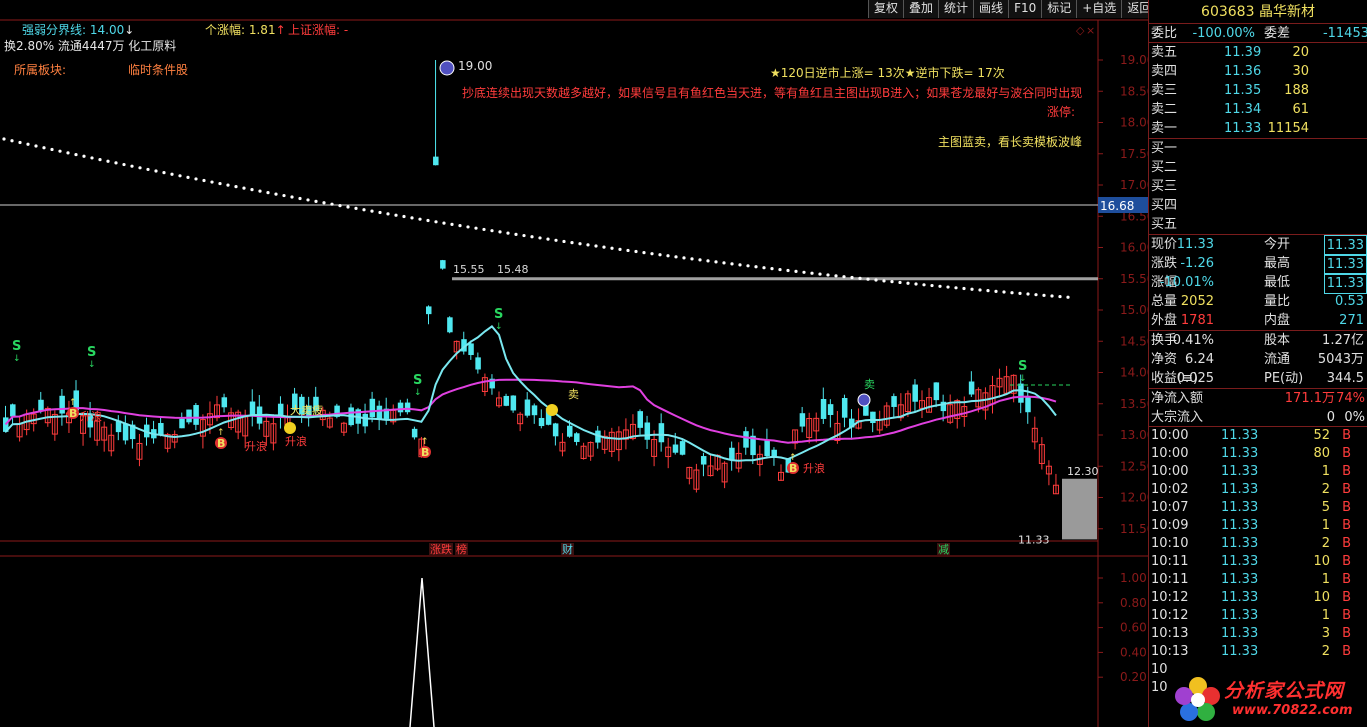 The height and width of the screenshot is (727, 1367). Describe the element at coordinates (1258, 224) in the screenshot. I see `bid-level-row: 买五` at that location.